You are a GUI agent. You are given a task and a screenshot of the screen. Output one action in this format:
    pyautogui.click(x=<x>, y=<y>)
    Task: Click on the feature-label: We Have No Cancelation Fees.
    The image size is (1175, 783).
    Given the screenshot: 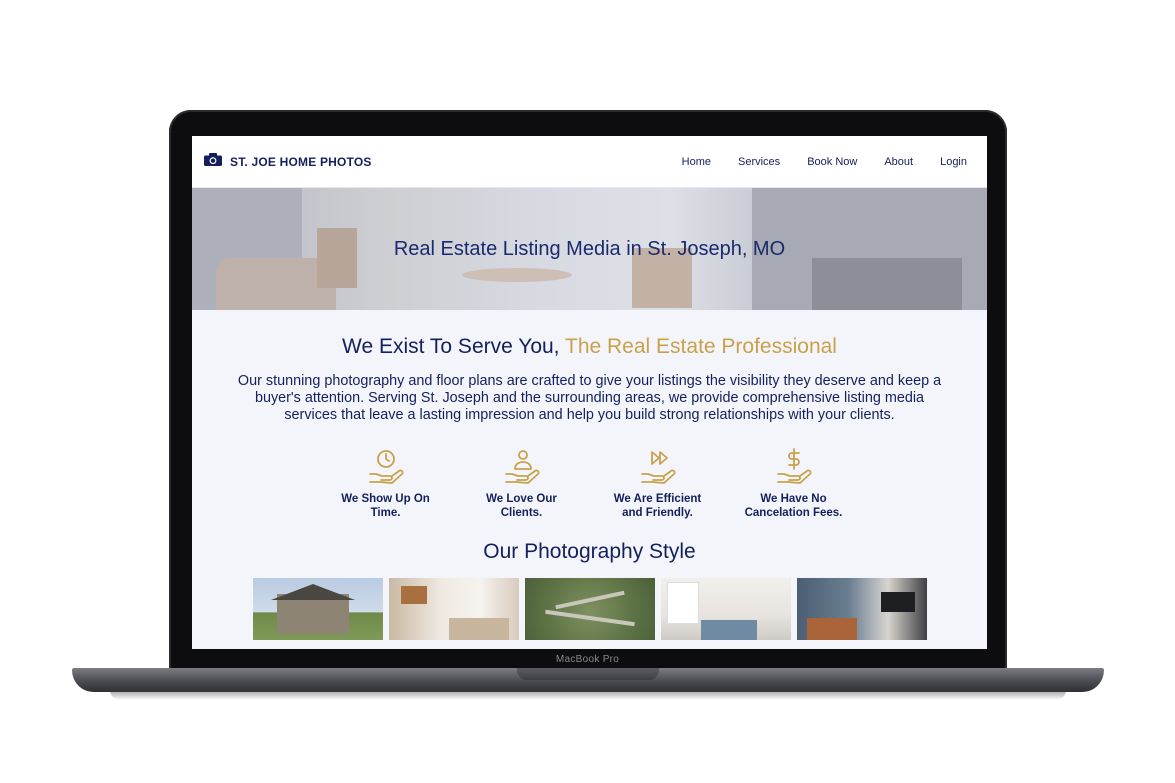 What is the action you would take?
    pyautogui.click(x=793, y=506)
    